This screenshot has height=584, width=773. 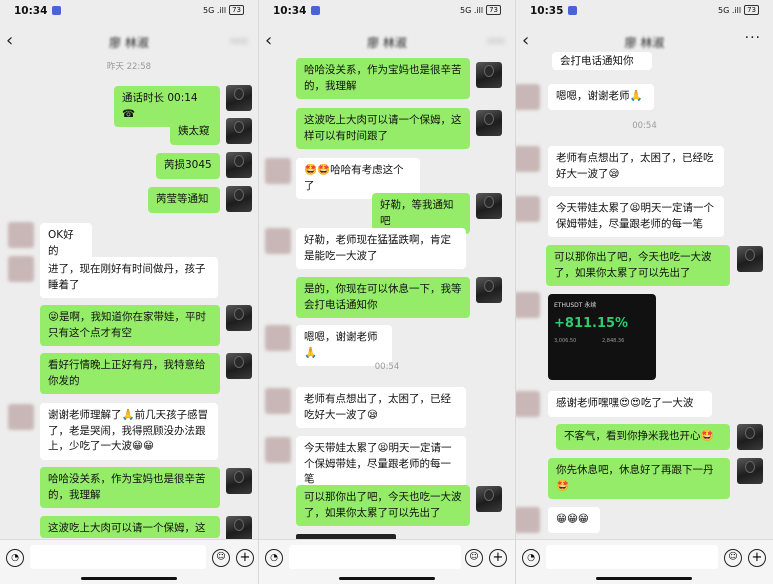 What do you see at coordinates (383, 297) in the screenshot?
I see `message-bubble-sent: 是的，你现在可以休息一下，我等会打电话通知你` at bounding box center [383, 297].